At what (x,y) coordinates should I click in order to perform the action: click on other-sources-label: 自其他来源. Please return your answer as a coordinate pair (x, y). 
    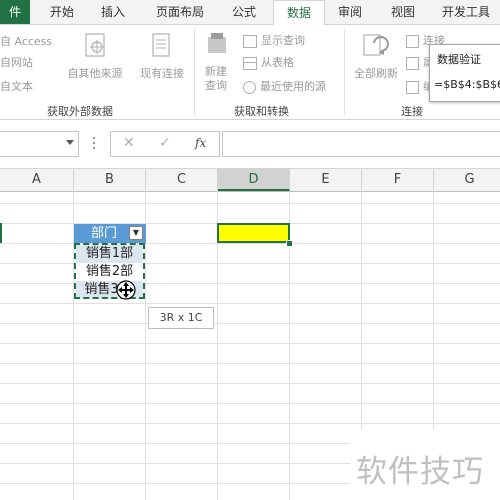
    Looking at the image, I should click on (95, 73).